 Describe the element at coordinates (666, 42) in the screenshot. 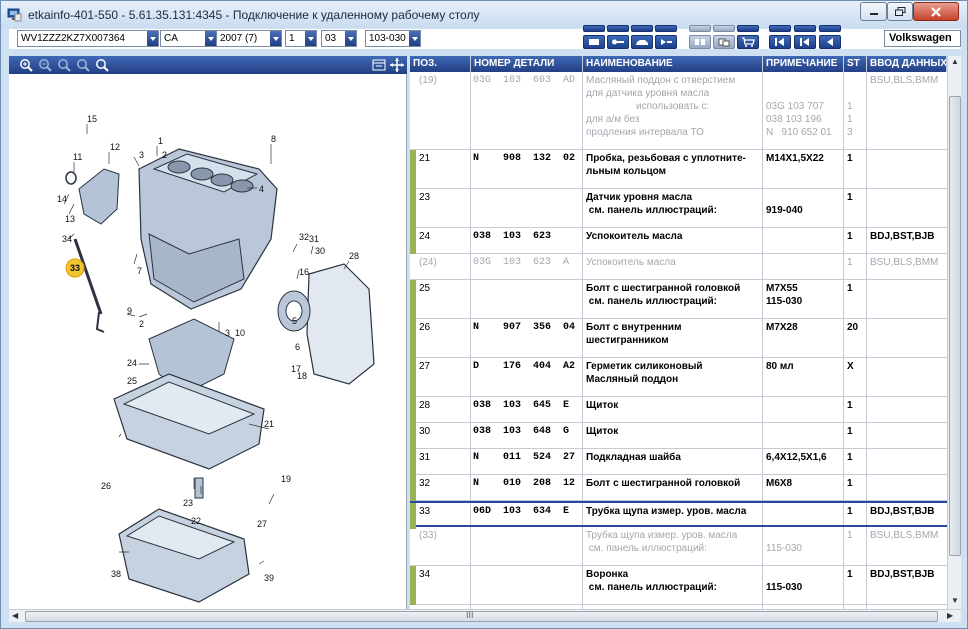

I see `play-button` at that location.